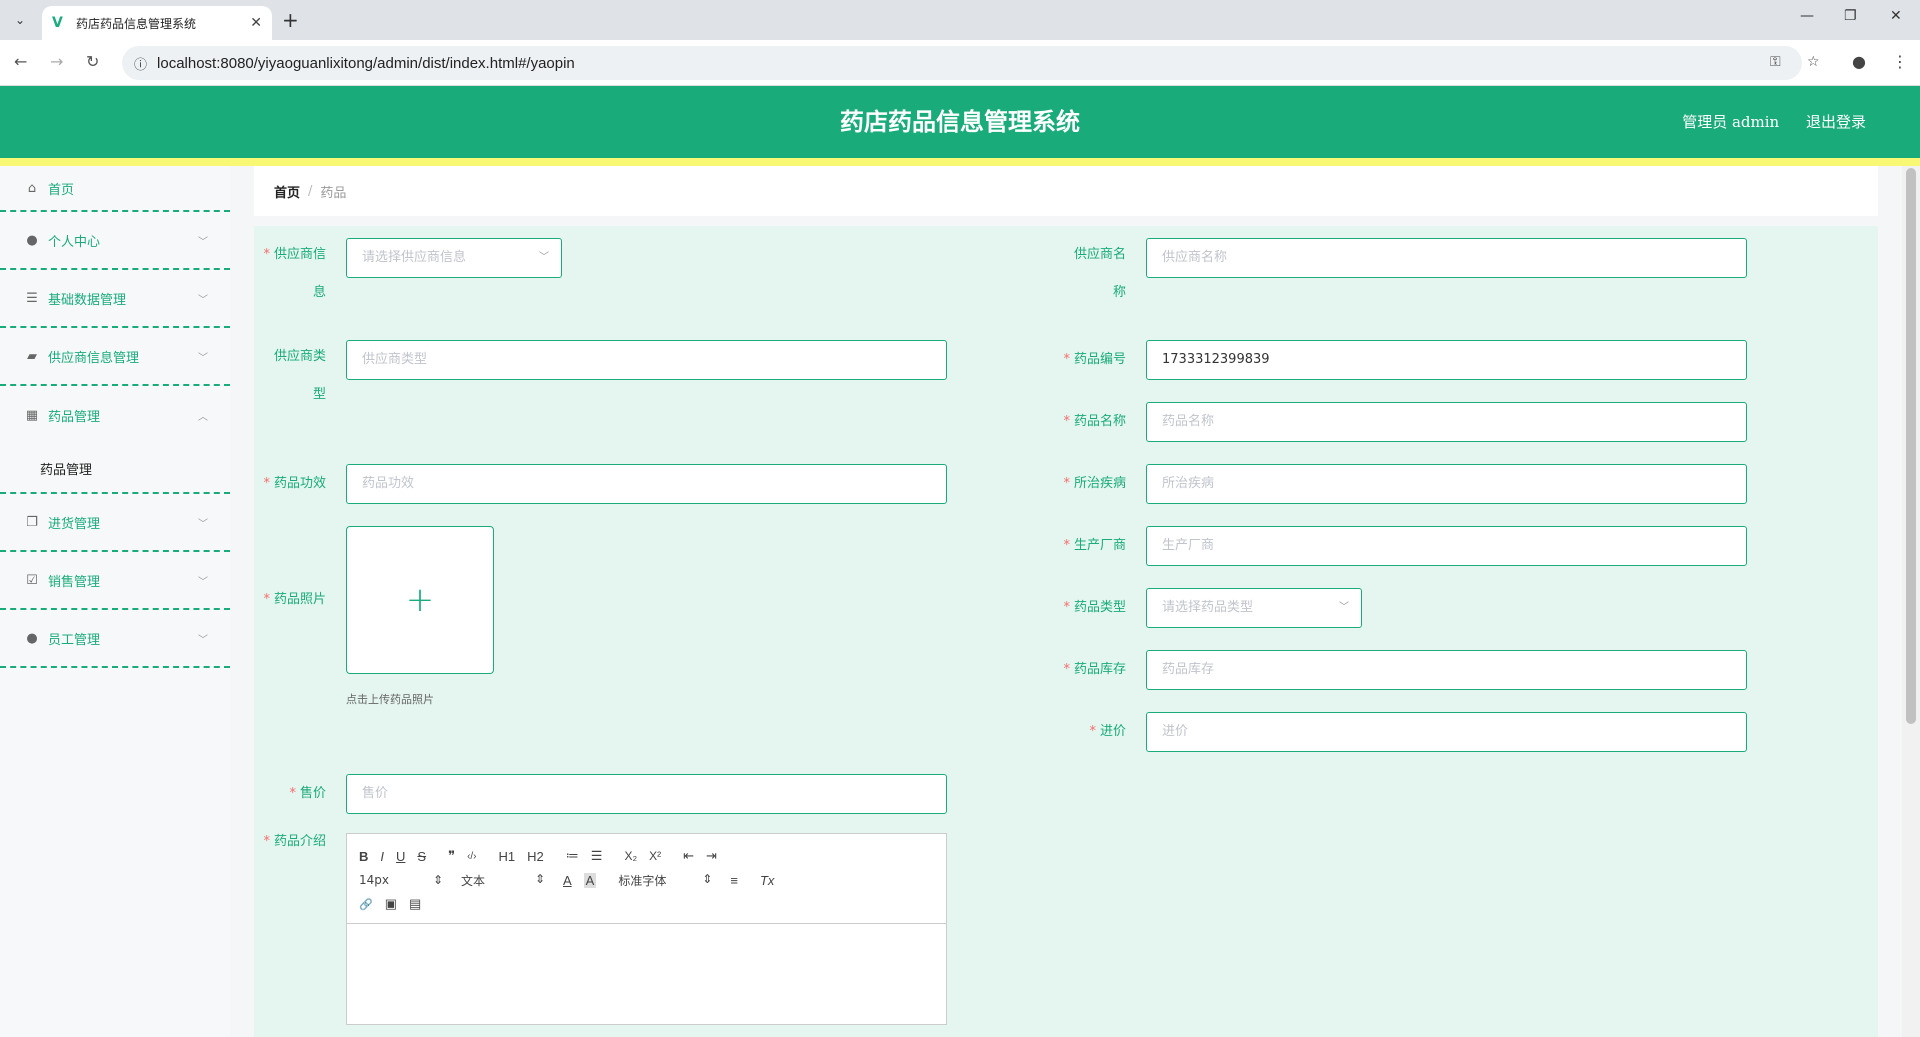 This screenshot has width=1920, height=1037. What do you see at coordinates (256, 23) in the screenshot?
I see `close-tab-icon: ✕` at bounding box center [256, 23].